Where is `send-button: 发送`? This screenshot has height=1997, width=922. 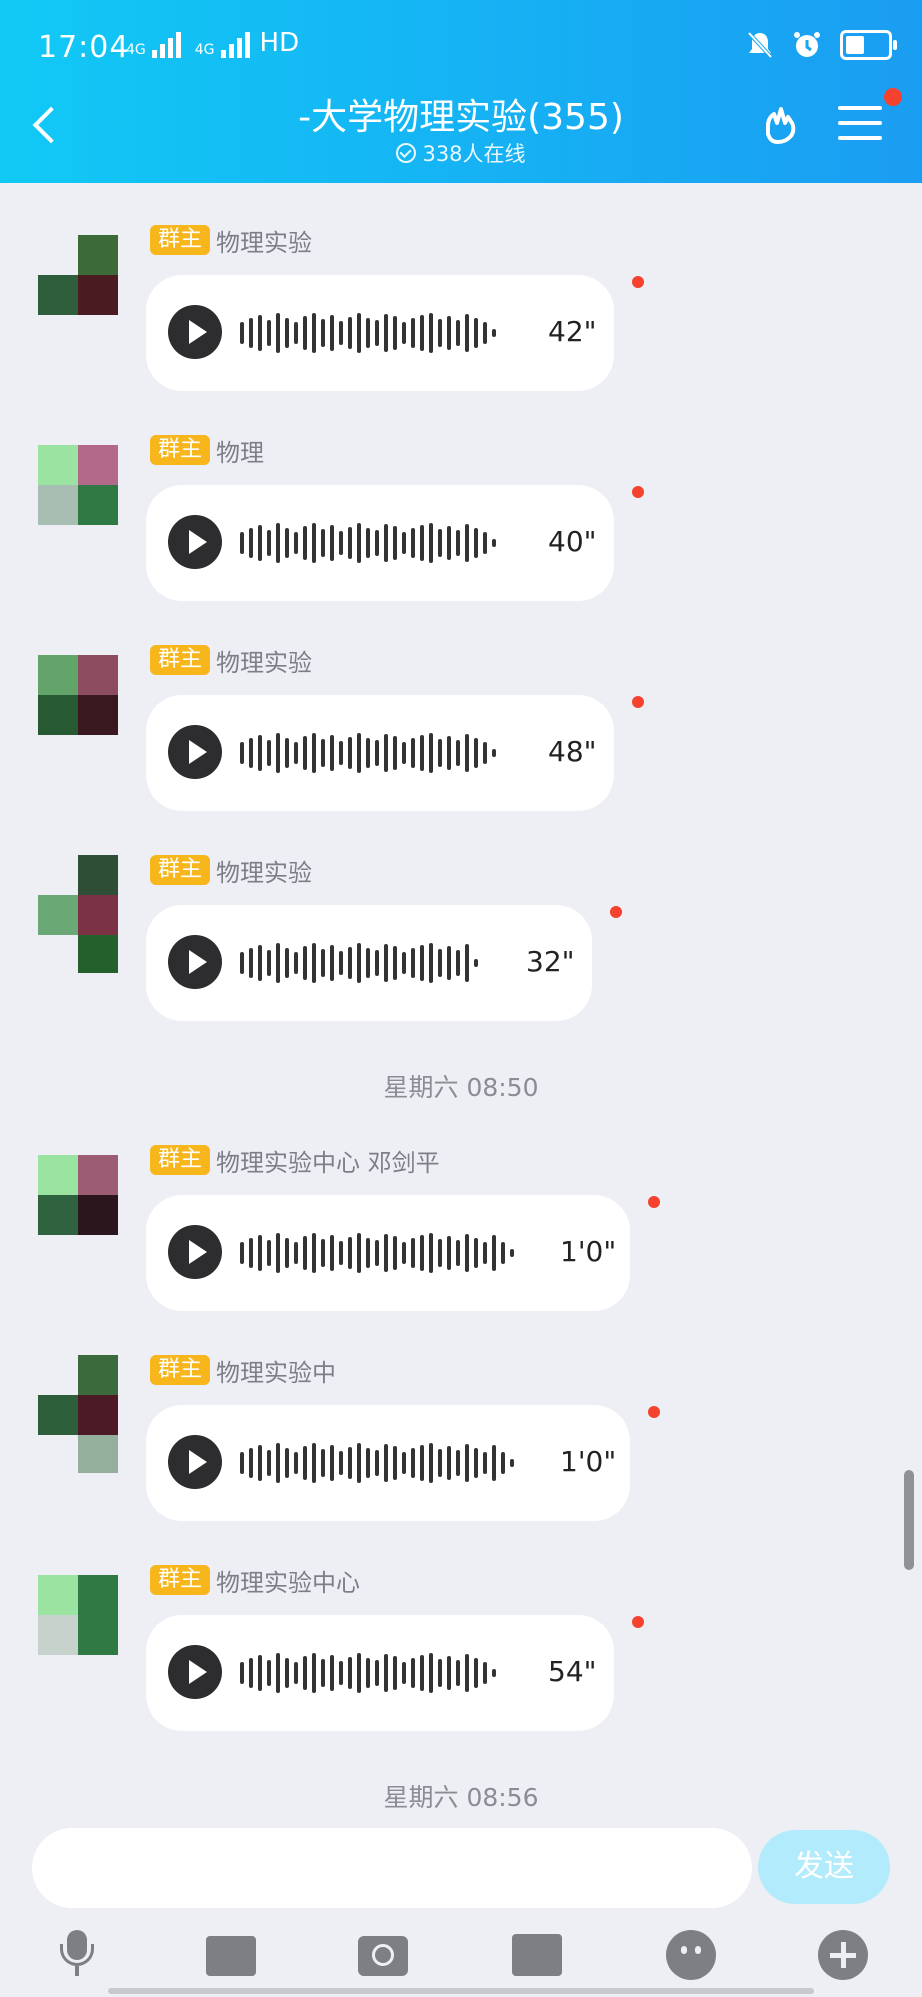 send-button: 发送 is located at coordinates (824, 1867).